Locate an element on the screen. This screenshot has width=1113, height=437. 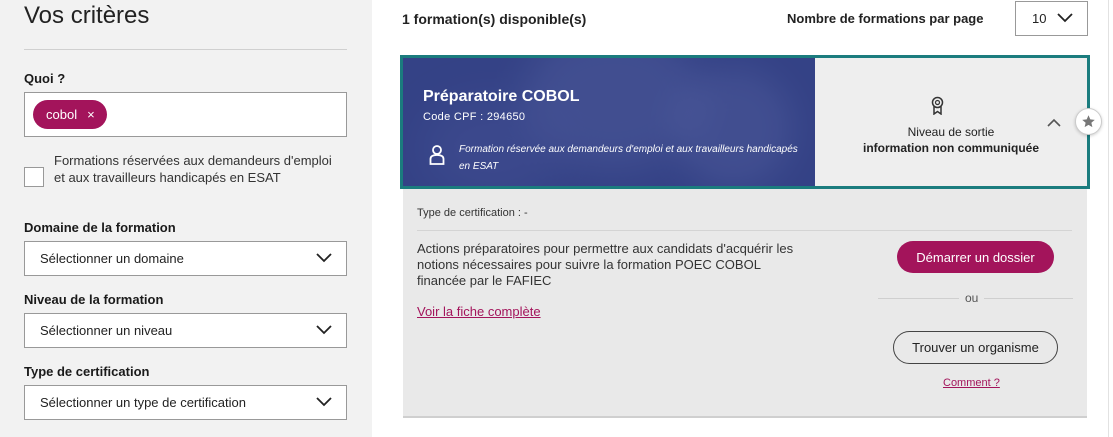
certification-label: Type de certification is located at coordinates (87, 371).